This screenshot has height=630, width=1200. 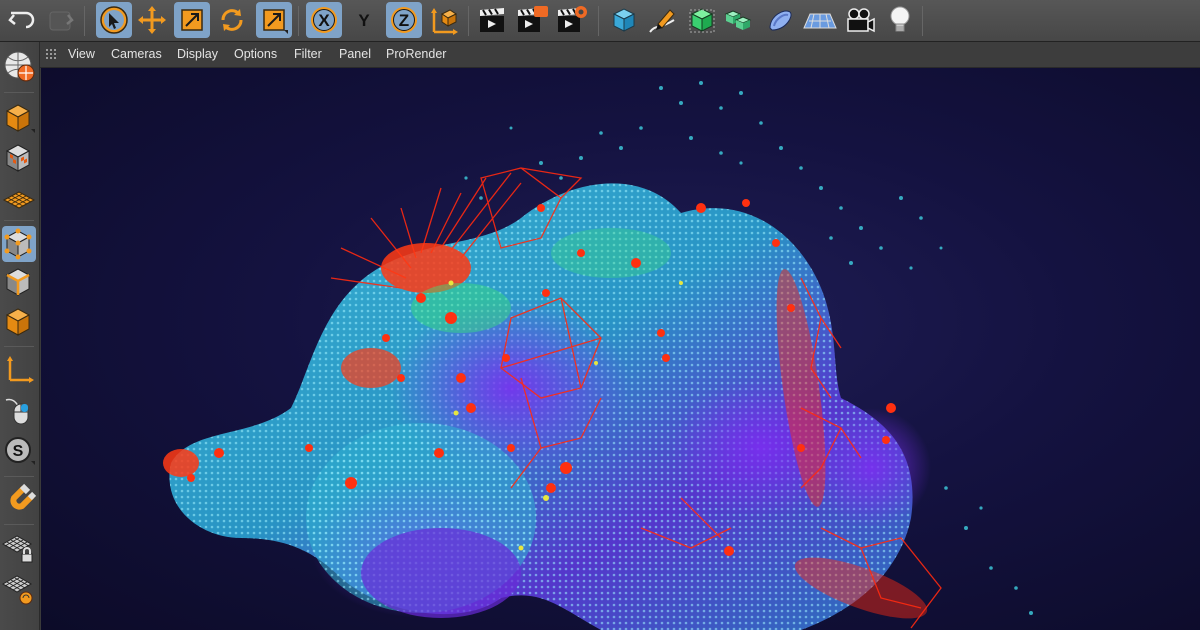 I want to click on svg-text: Z, so click(x=404, y=20).